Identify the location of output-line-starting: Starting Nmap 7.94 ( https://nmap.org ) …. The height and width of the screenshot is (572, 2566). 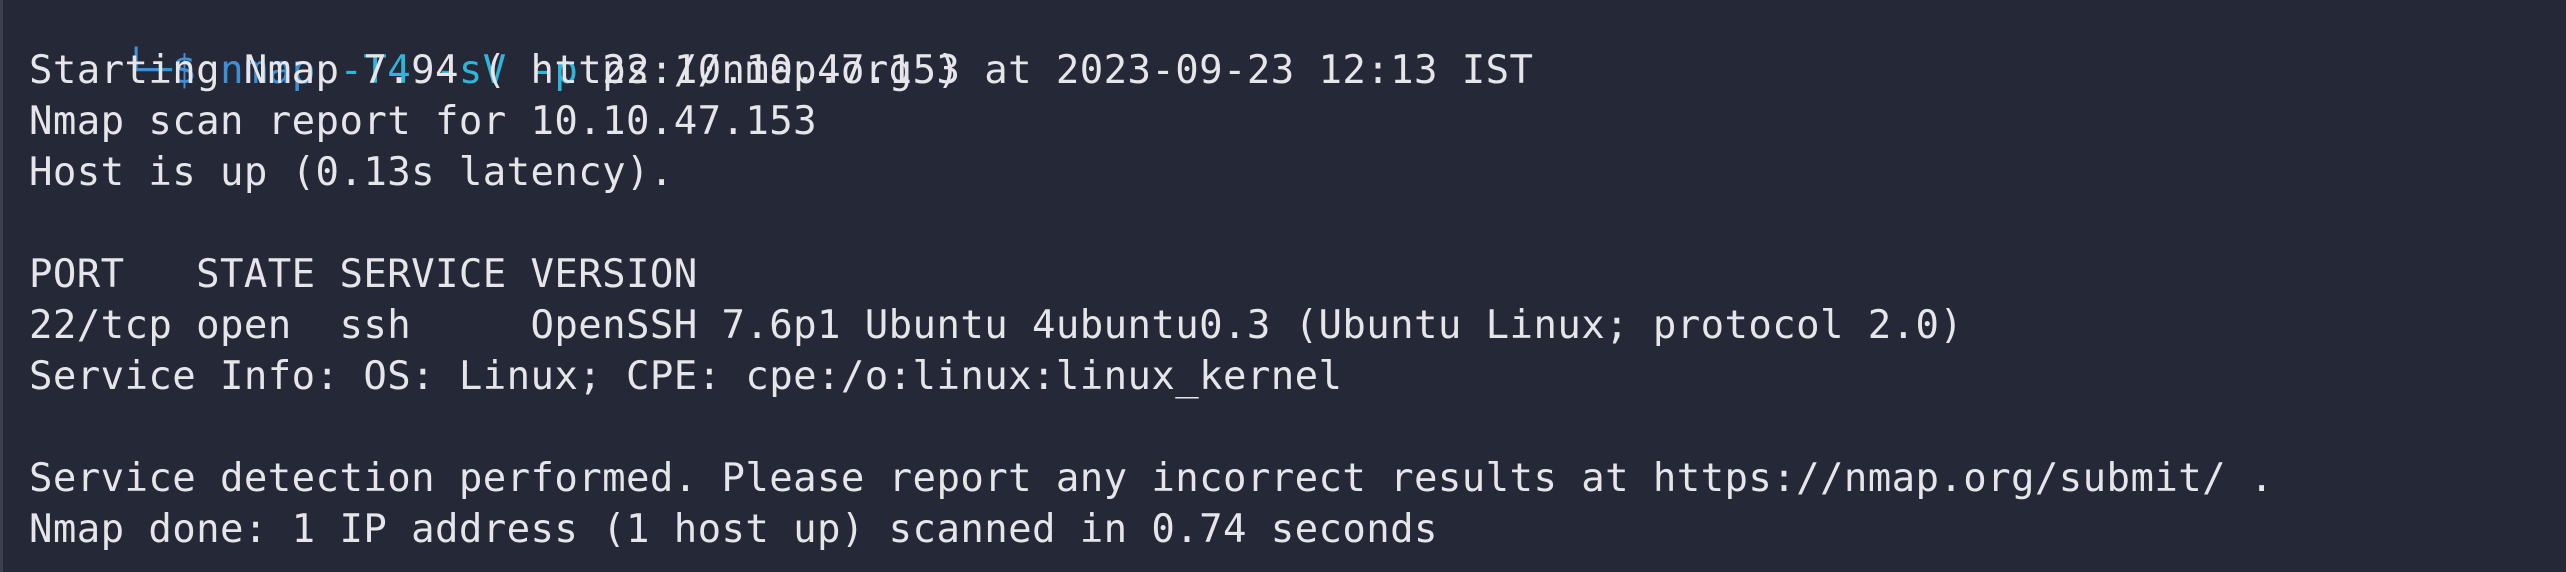
(781, 70).